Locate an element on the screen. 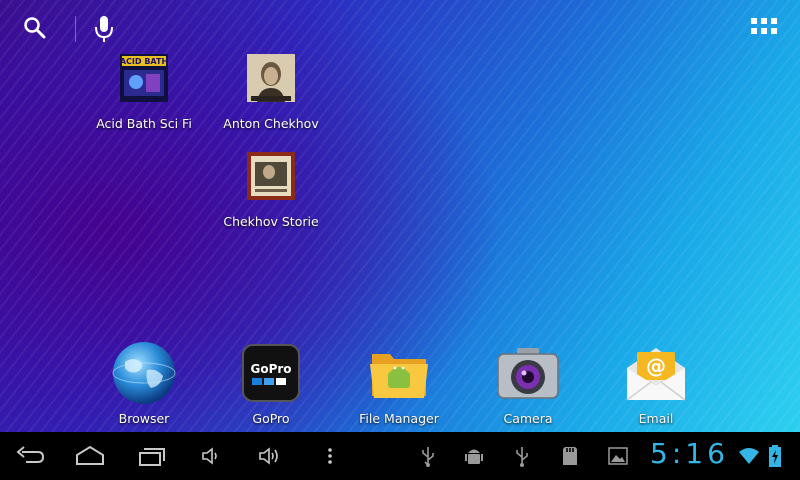 The width and height of the screenshot is (800, 480). overflow-menu-icon is located at coordinates (330, 456).